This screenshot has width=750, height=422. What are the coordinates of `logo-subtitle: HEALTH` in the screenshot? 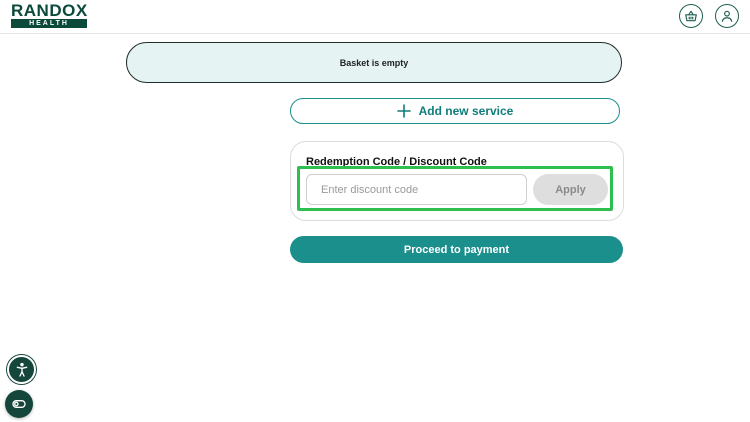 It's located at (49, 23).